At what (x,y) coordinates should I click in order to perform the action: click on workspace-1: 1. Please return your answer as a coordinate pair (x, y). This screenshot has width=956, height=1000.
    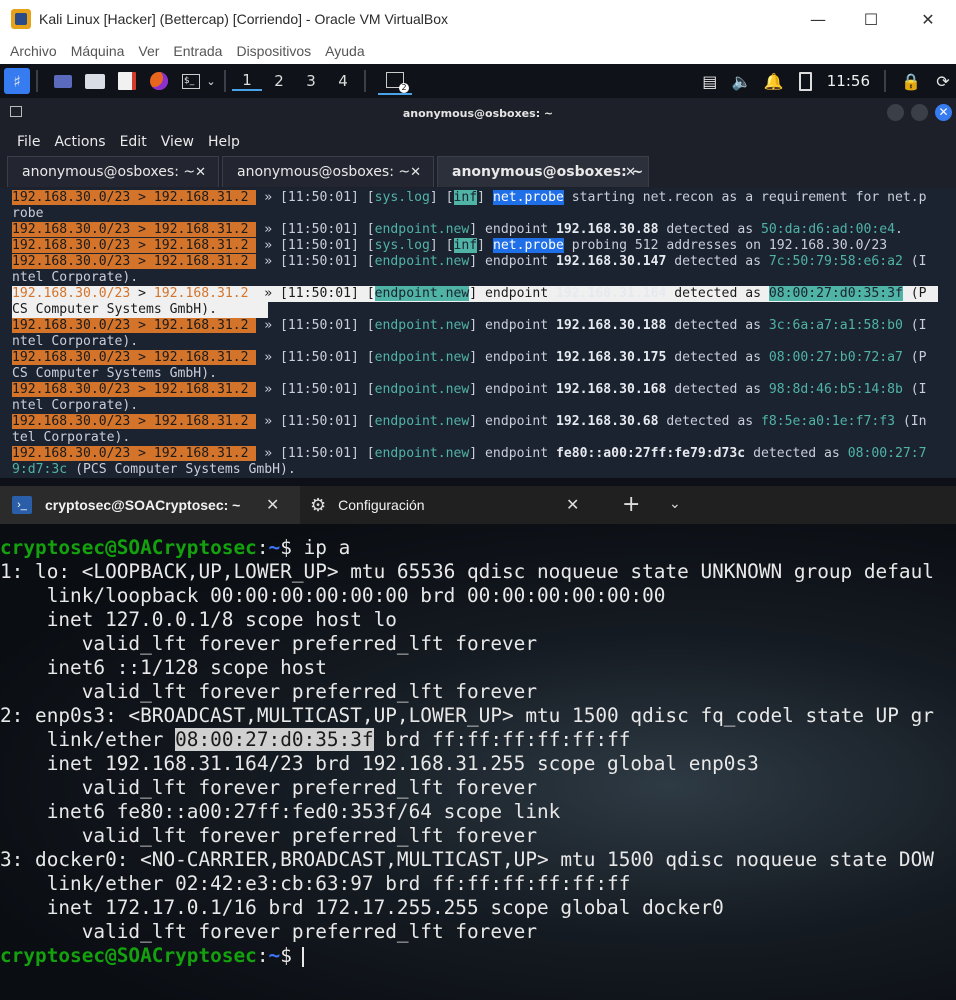
    Looking at the image, I should click on (247, 81).